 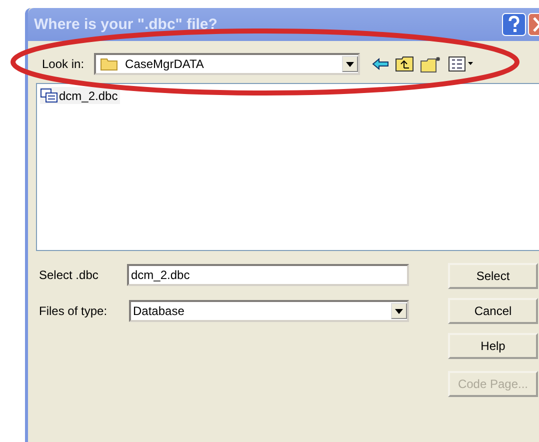 What do you see at coordinates (49, 95) in the screenshot?
I see `database-file-icon` at bounding box center [49, 95].